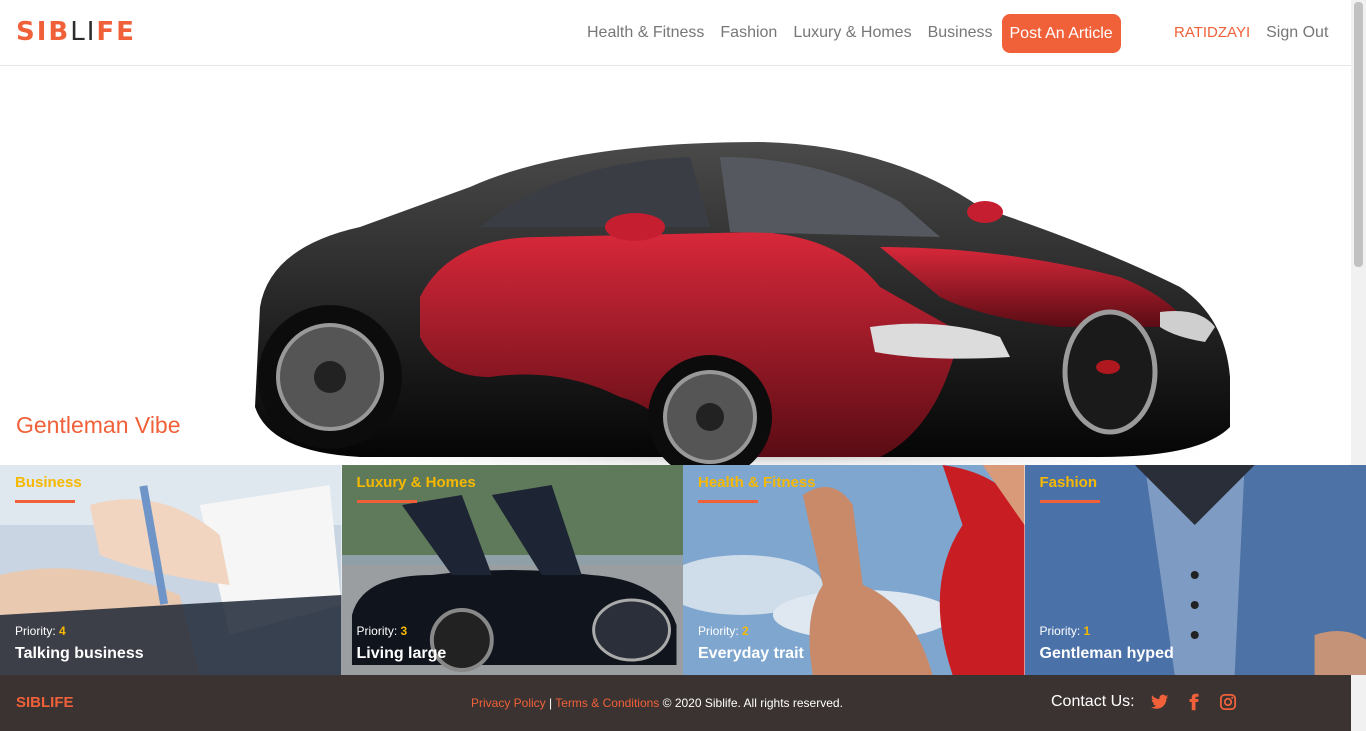 Image resolution: width=1366 pixels, height=731 pixels. Describe the element at coordinates (645, 33) in the screenshot. I see `nav-link-health-fitness: Health & Fitness` at that location.